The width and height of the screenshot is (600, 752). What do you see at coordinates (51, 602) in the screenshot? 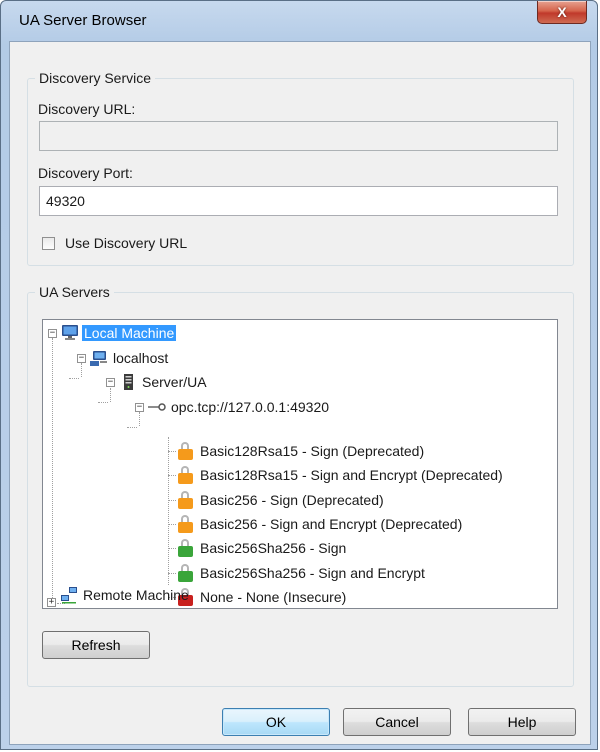
I see `expand-toggle: +` at bounding box center [51, 602].